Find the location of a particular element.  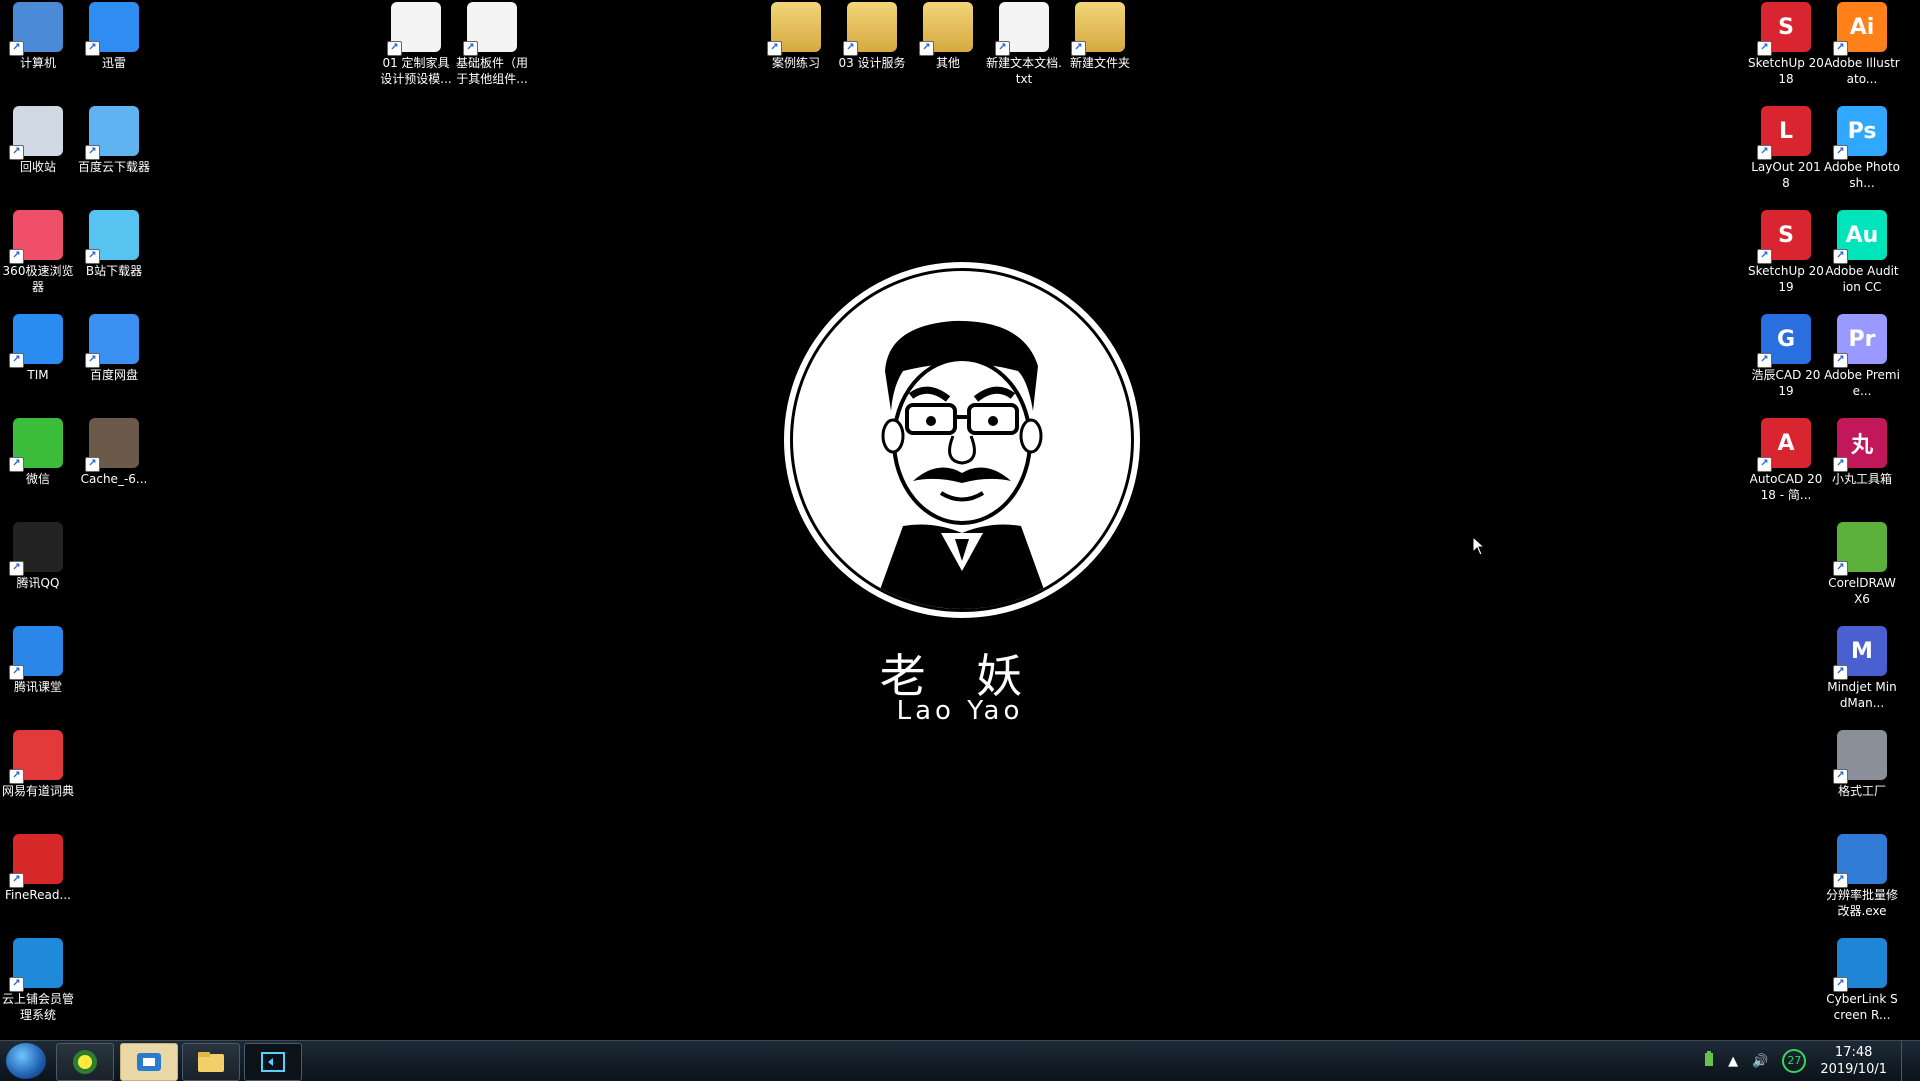

desktop-icon: G ↗ 浩辰CAD 2019 is located at coordinates (1786, 356).